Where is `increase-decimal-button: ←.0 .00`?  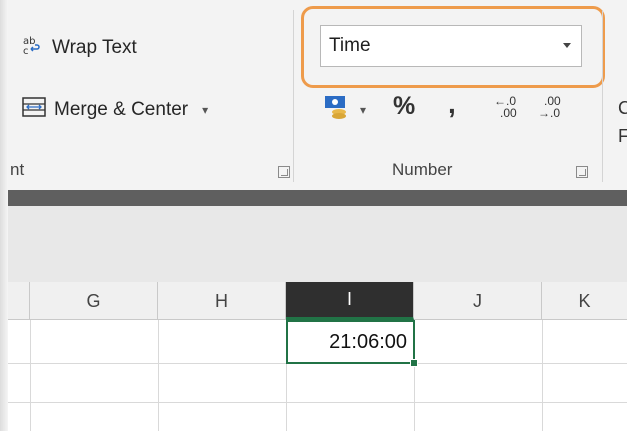
increase-decimal-button: ←.0 .00 is located at coordinates (509, 109).